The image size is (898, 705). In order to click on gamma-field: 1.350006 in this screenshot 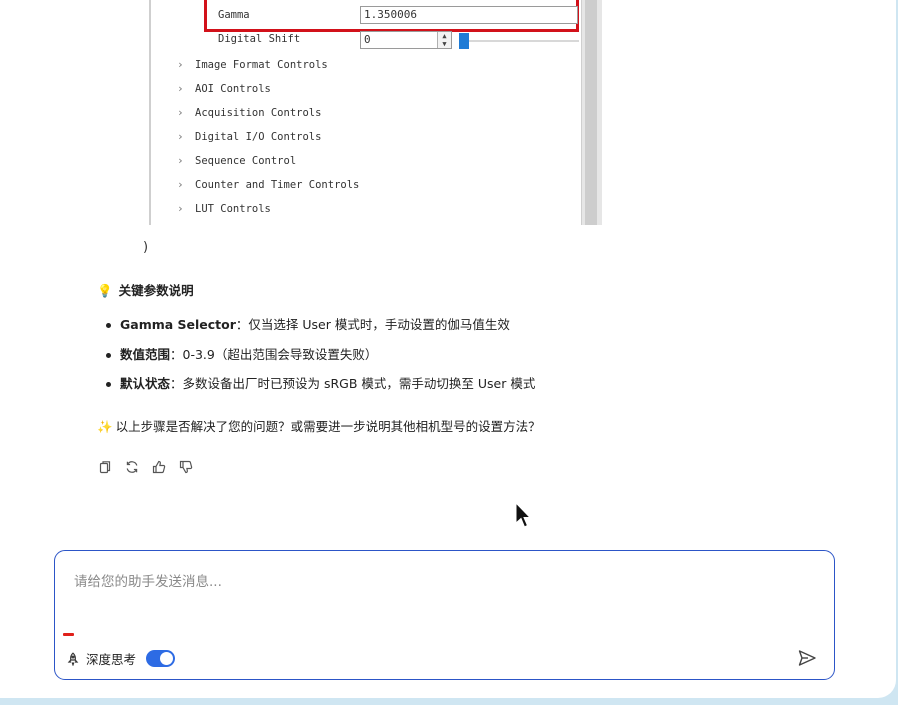, I will do `click(469, 15)`.